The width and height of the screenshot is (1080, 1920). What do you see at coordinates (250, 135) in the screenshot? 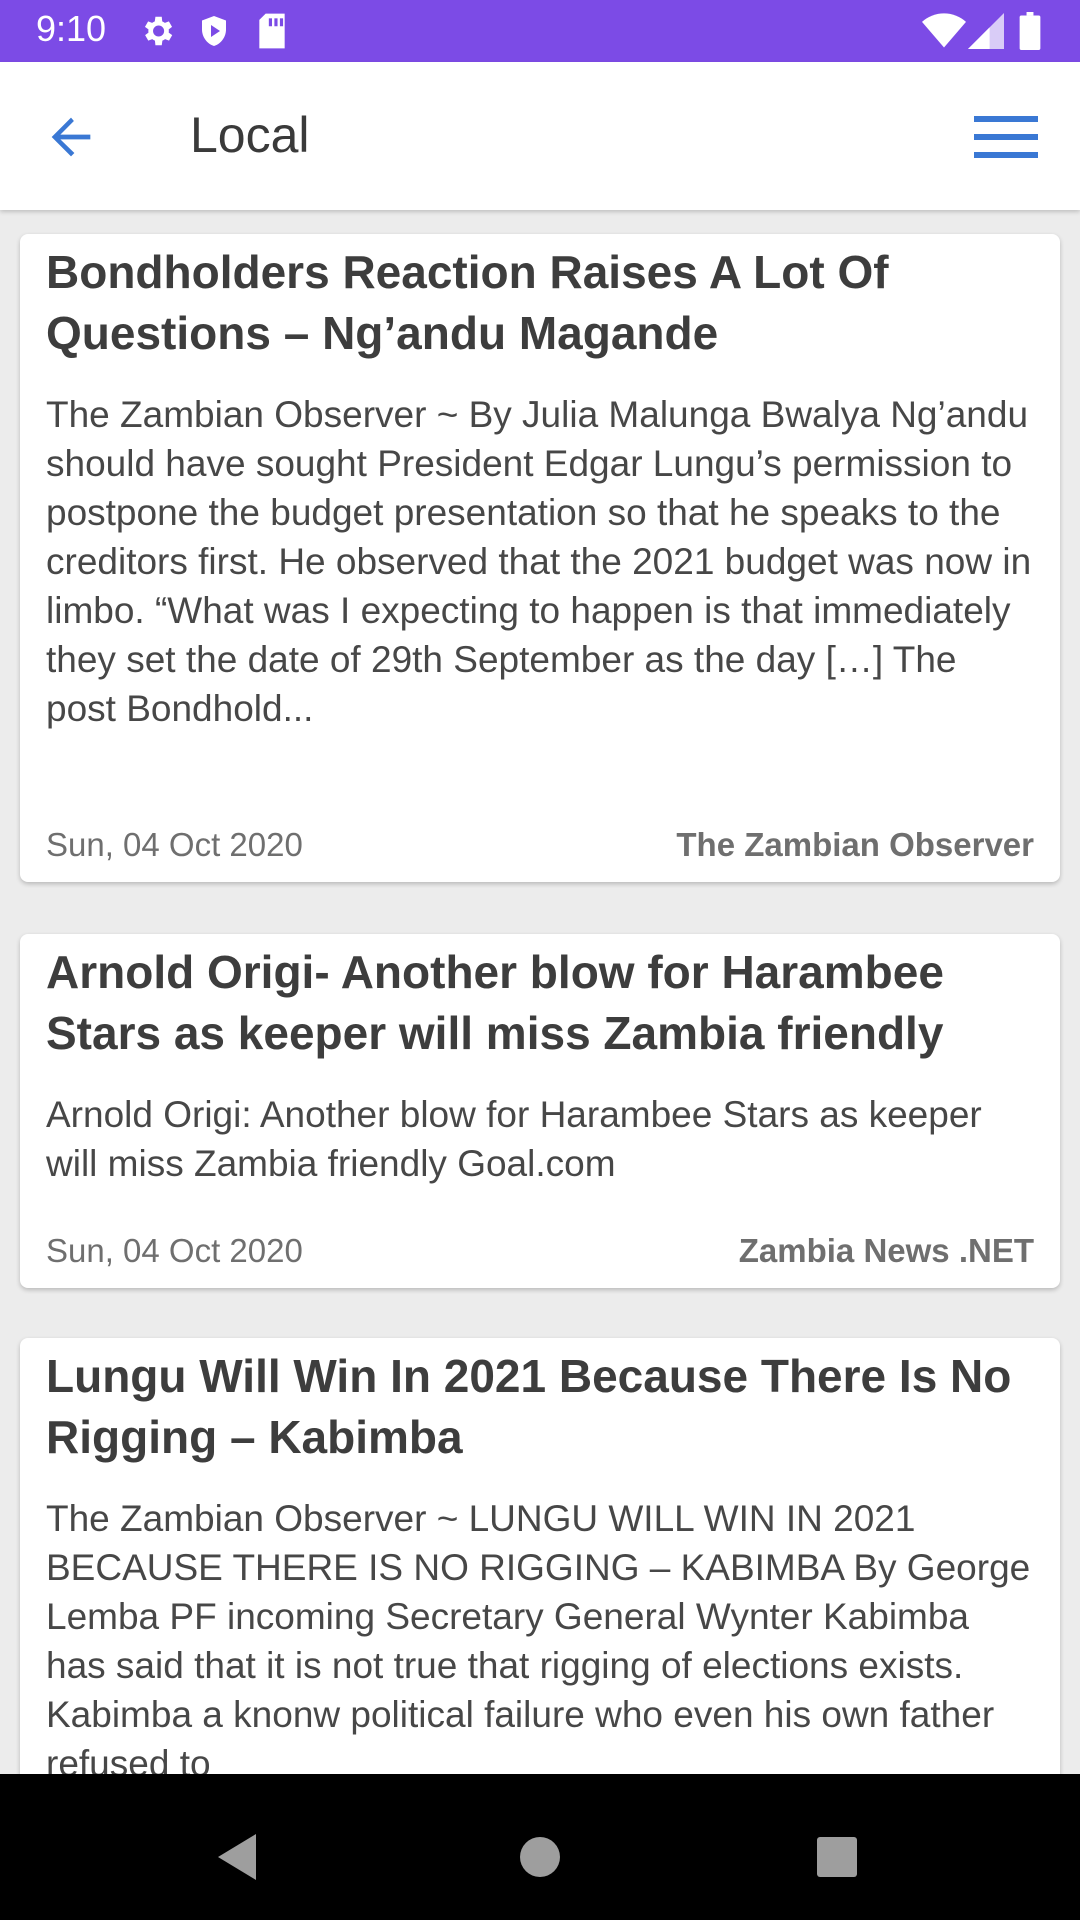
I see `page-title: Local` at bounding box center [250, 135].